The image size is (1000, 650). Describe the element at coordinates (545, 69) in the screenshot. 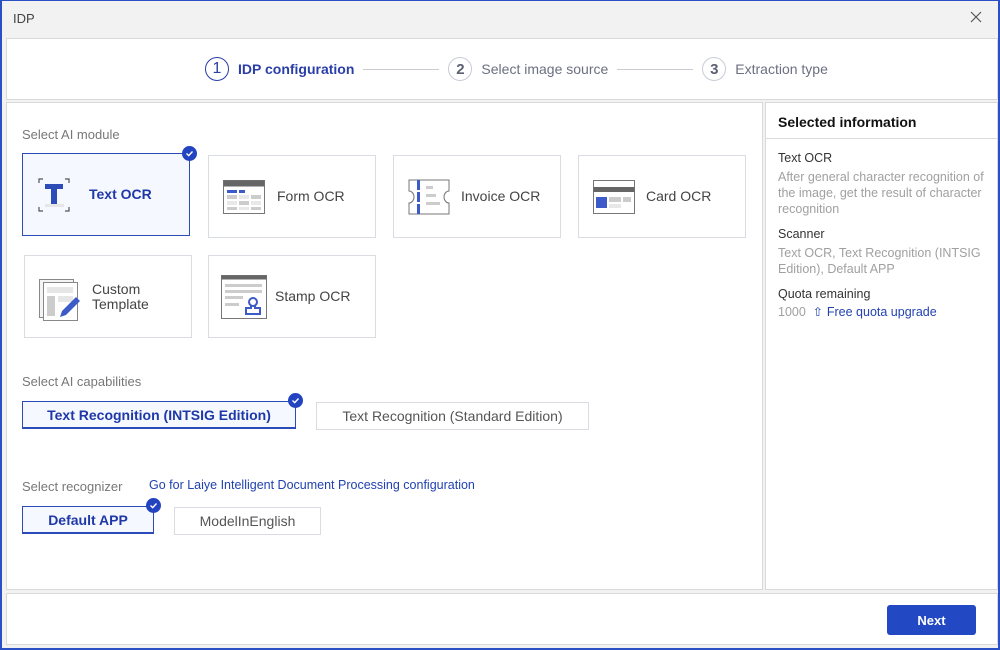

I see `step-label: Select image source` at that location.